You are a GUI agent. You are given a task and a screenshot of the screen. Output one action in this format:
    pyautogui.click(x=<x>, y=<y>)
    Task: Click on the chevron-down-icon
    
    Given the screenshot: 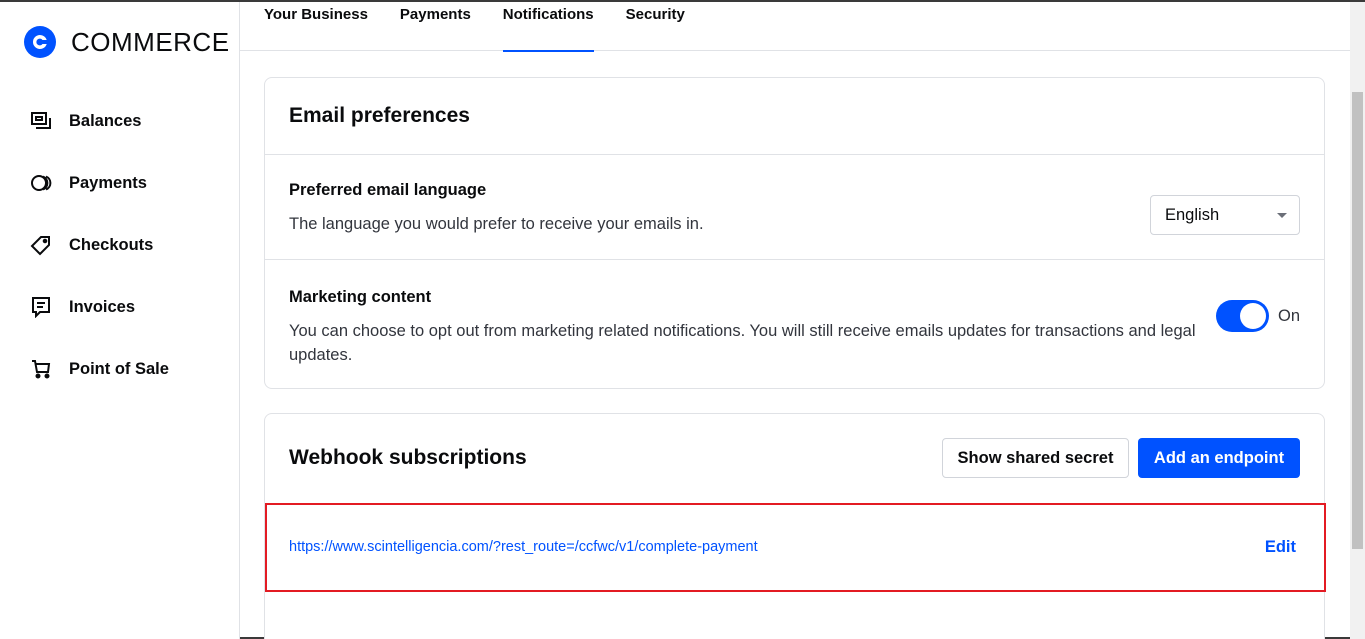 What is the action you would take?
    pyautogui.click(x=1282, y=215)
    